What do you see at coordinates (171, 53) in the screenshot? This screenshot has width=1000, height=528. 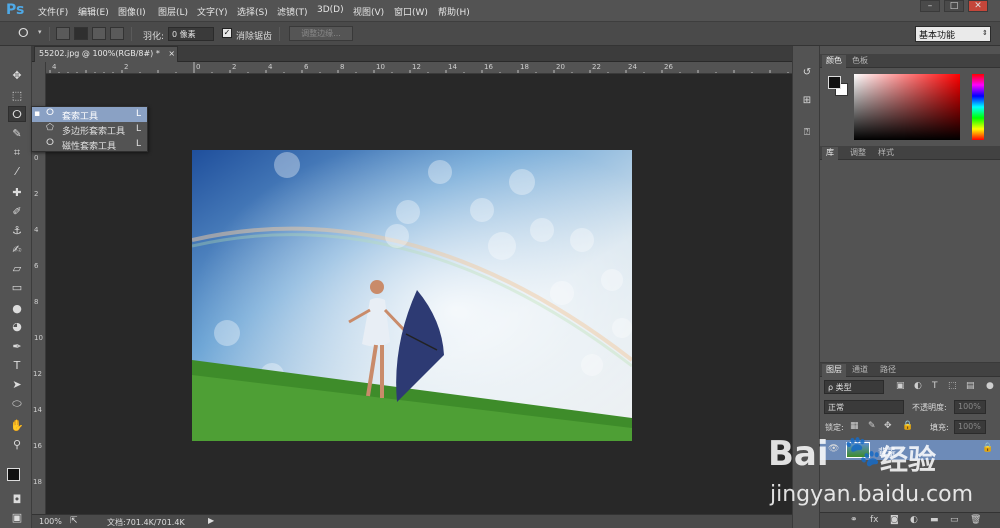 I see `close-tab-icon: ×` at bounding box center [171, 53].